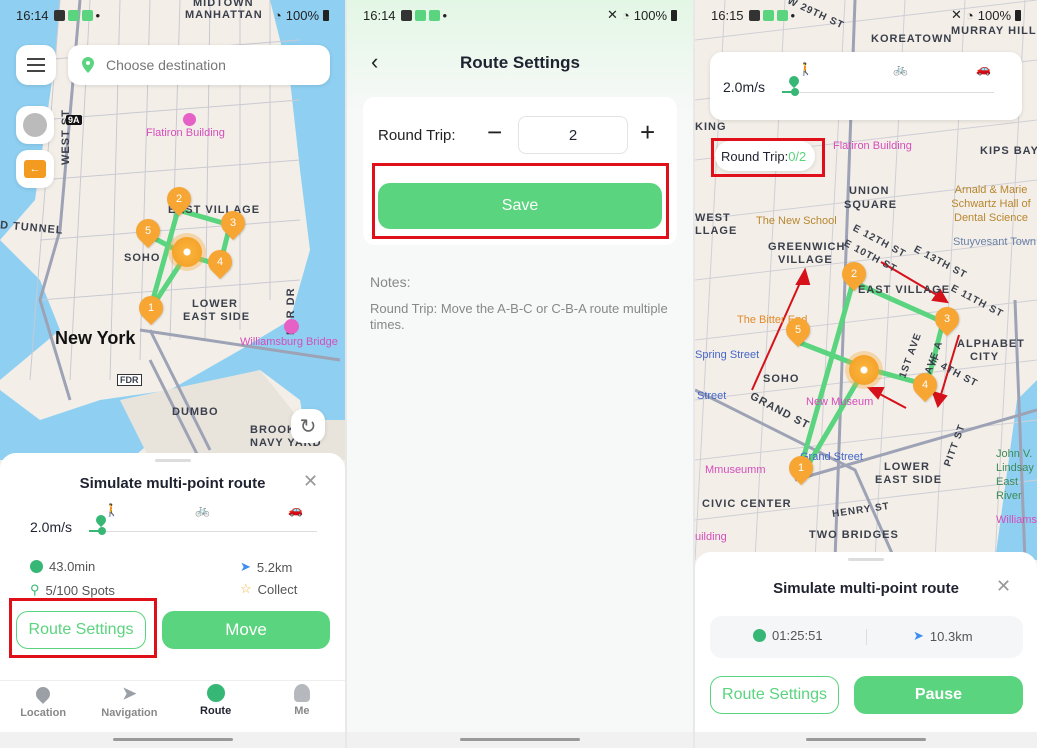 The height and width of the screenshot is (748, 1037). Describe the element at coordinates (129, 693) in the screenshot. I see `navigation-icon: ➤` at that location.